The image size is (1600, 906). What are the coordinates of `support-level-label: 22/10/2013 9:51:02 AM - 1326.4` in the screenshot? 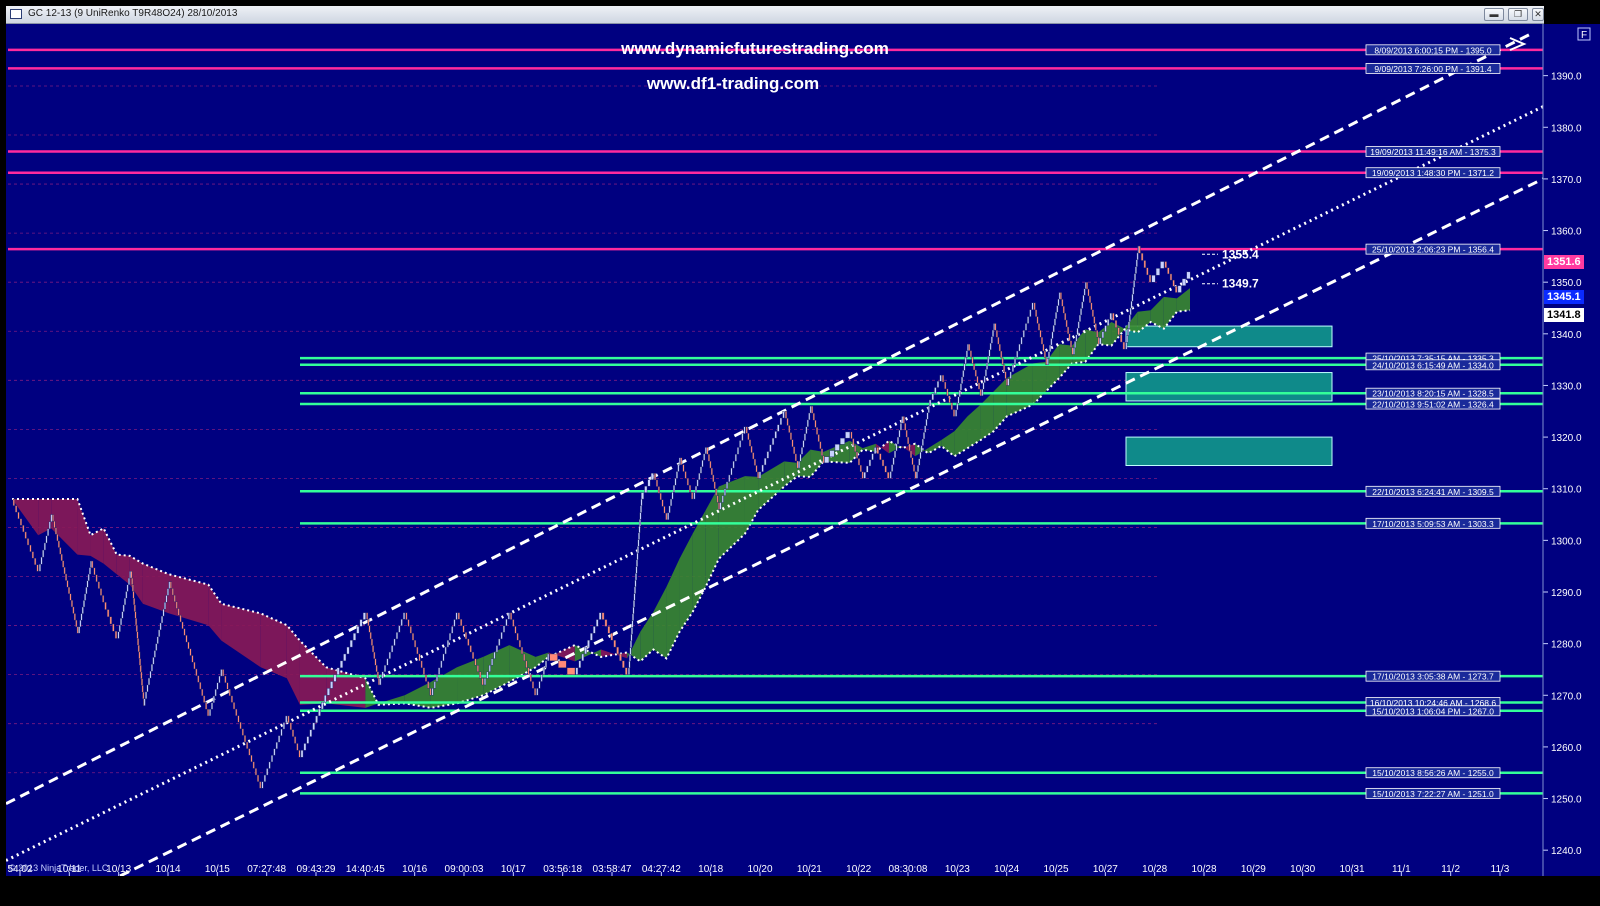 It's located at (1433, 405).